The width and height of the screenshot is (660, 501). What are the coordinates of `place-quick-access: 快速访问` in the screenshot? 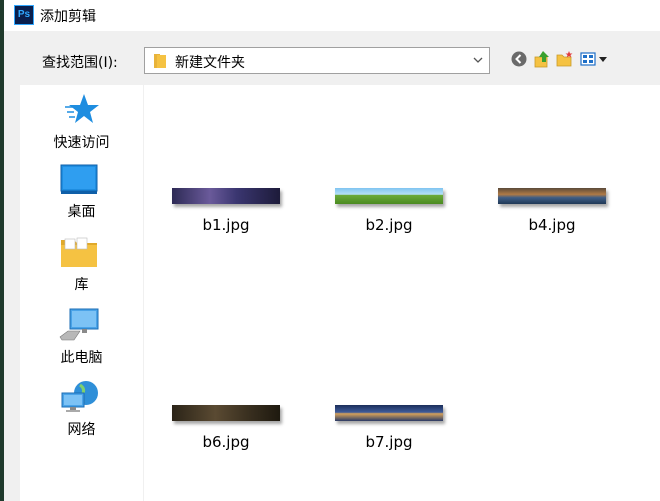 It's located at (81, 123).